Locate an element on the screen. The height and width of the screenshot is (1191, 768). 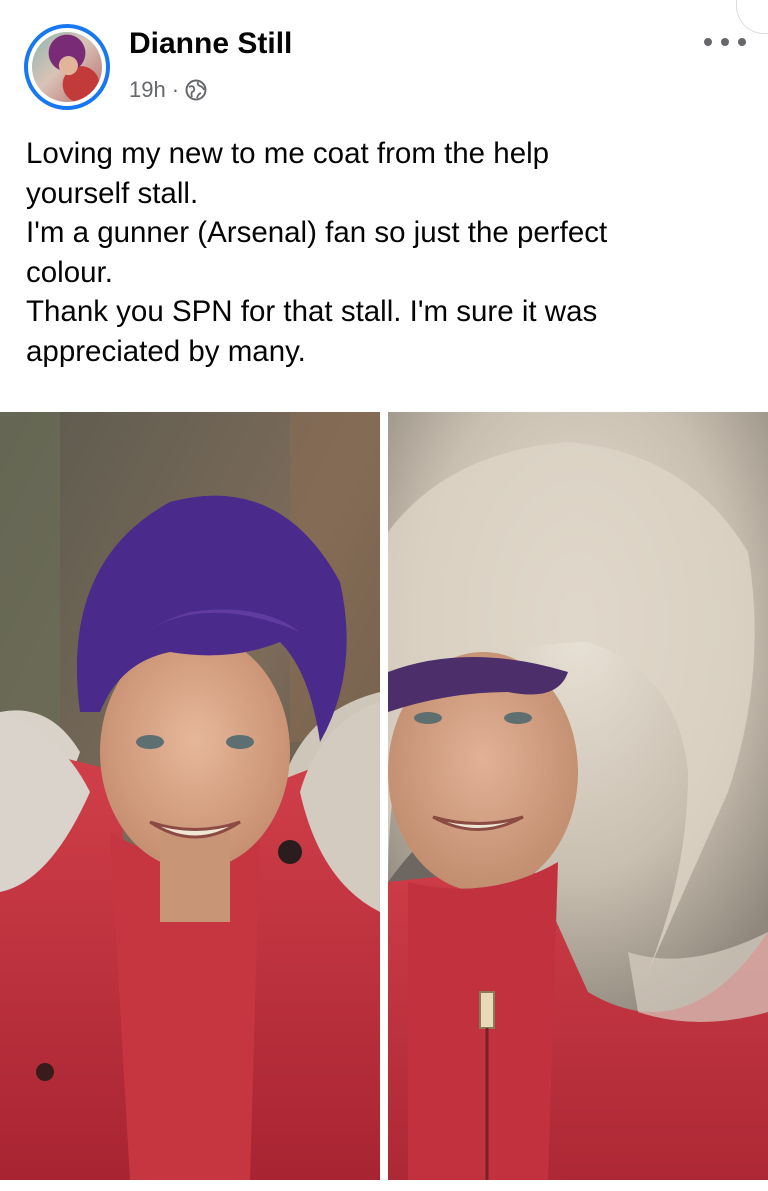
post-time: 19h is located at coordinates (147, 90).